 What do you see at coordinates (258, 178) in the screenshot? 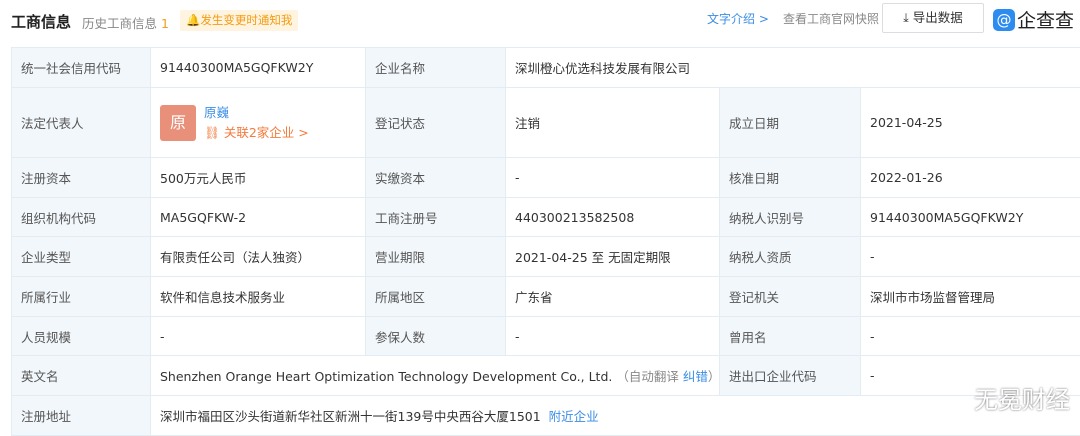
I see `capital: 500万元人民币` at bounding box center [258, 178].